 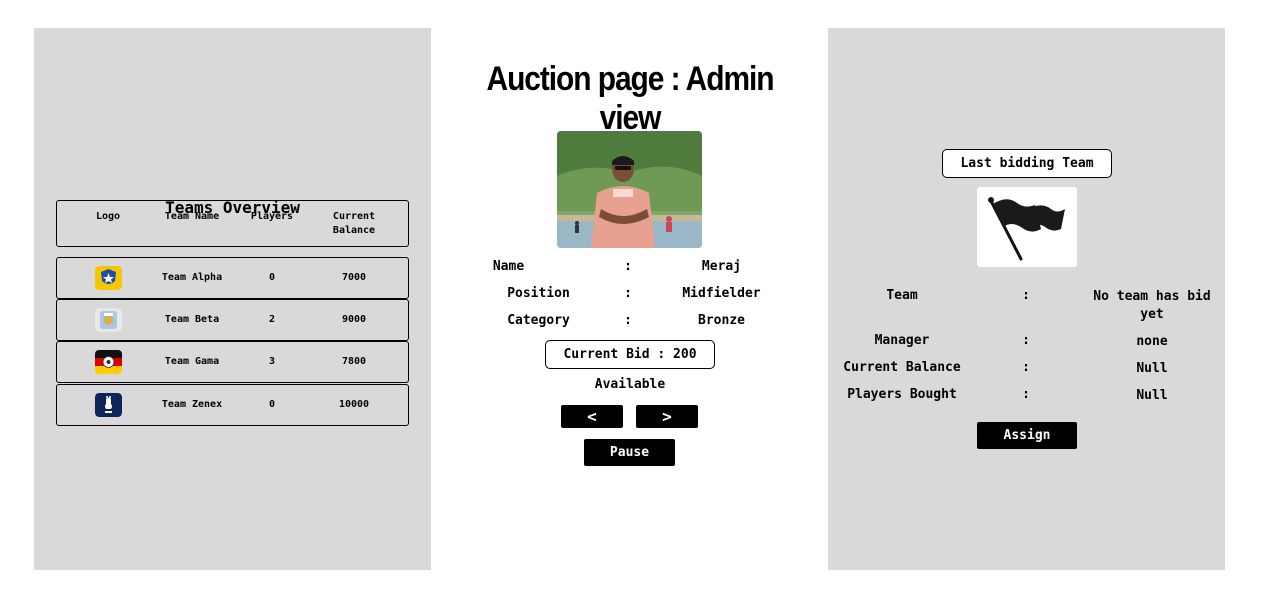 What do you see at coordinates (1027, 435) in the screenshot?
I see `assign-button: Assign` at bounding box center [1027, 435].